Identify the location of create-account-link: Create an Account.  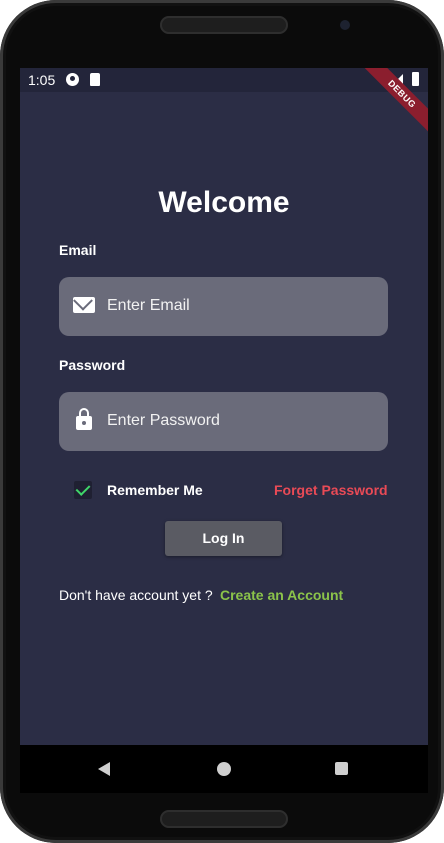
(281, 595).